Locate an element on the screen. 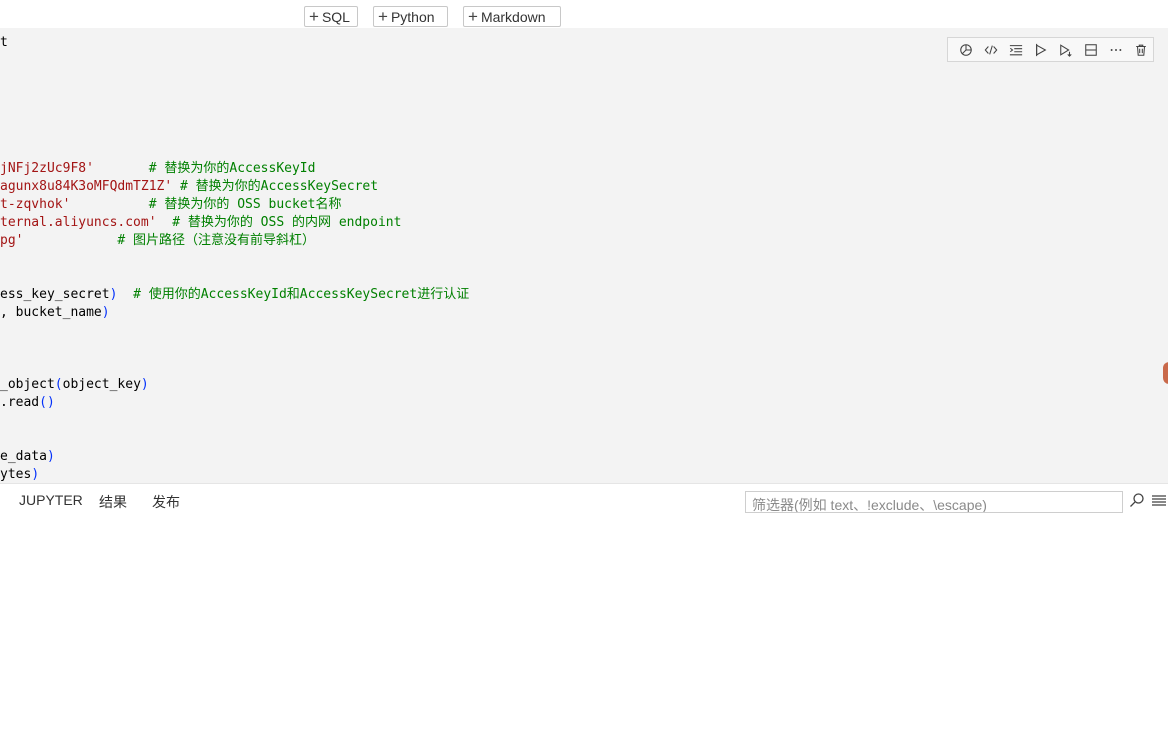 The height and width of the screenshot is (756, 1168). add-markdown-label: Markdown is located at coordinates (513, 16).